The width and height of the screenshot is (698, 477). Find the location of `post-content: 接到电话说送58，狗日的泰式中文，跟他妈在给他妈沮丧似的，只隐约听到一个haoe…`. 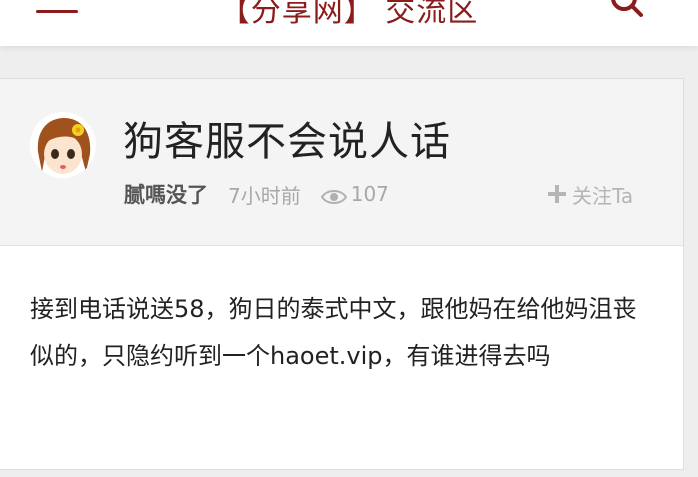

post-content: 接到电话说送58，狗日的泰式中文，跟他妈在给他妈沮丧似的，只隐约听到一个haoe… is located at coordinates (333, 332).